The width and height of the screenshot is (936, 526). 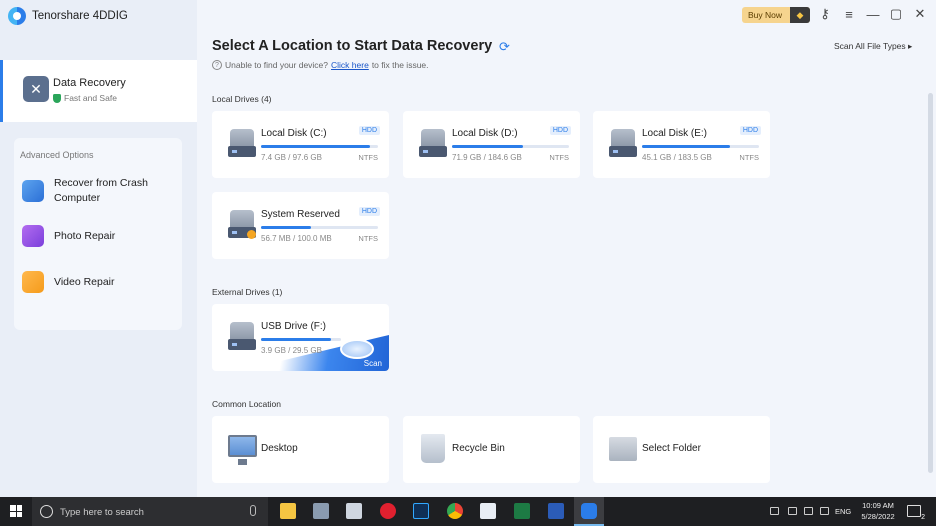 What do you see at coordinates (291, 157) in the screenshot?
I see `drive-size: 7.4 GB / 97.6 GB` at bounding box center [291, 157].